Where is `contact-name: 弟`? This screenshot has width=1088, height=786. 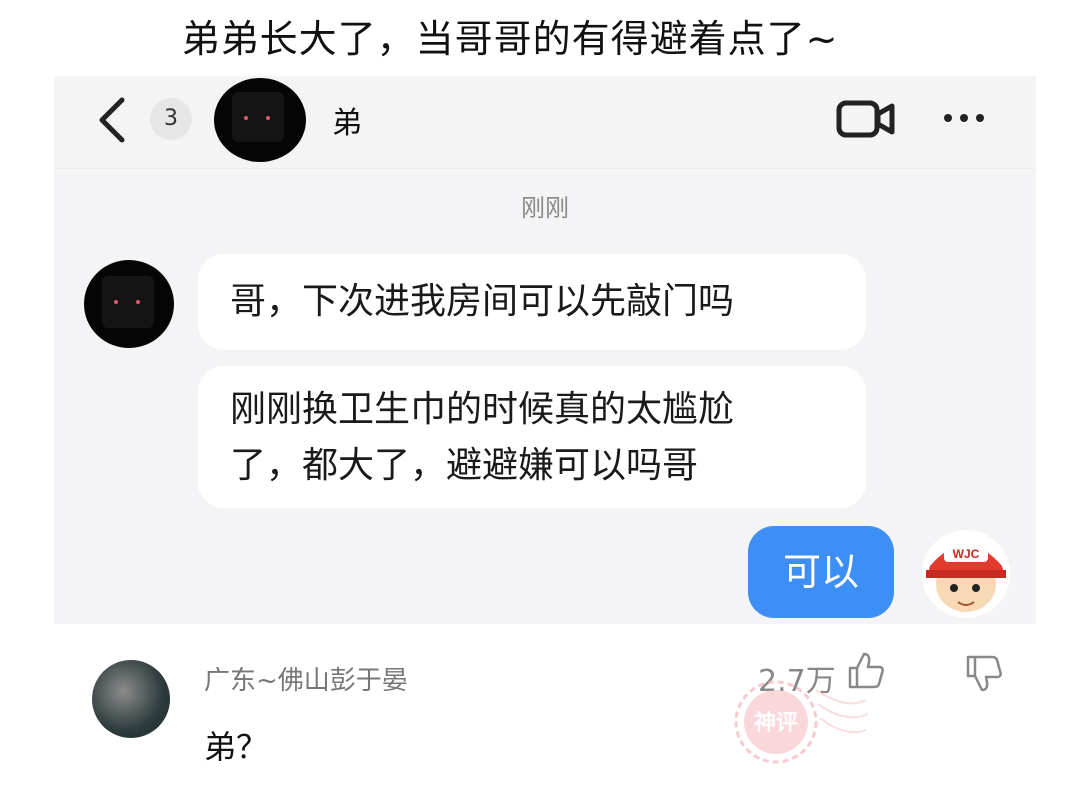 contact-name: 弟 is located at coordinates (347, 123).